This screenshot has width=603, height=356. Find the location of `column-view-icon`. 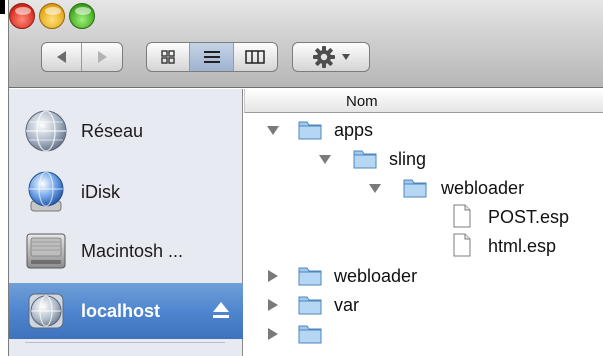

column-view-icon is located at coordinates (255, 57).